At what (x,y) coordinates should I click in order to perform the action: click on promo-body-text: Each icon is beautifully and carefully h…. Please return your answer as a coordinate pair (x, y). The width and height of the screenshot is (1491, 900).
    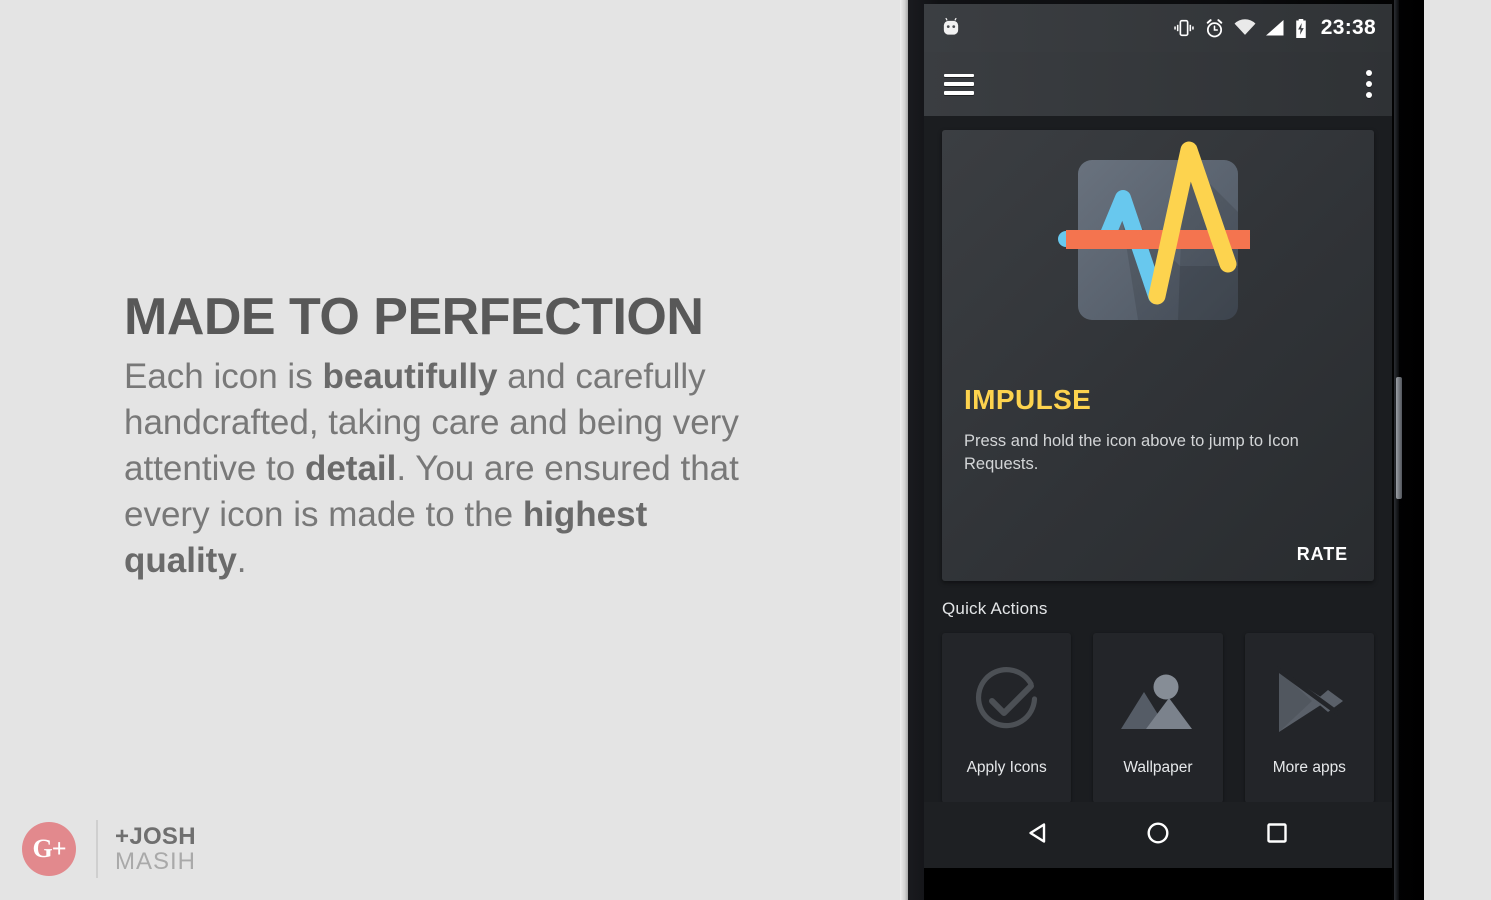
    Looking at the image, I should click on (431, 468).